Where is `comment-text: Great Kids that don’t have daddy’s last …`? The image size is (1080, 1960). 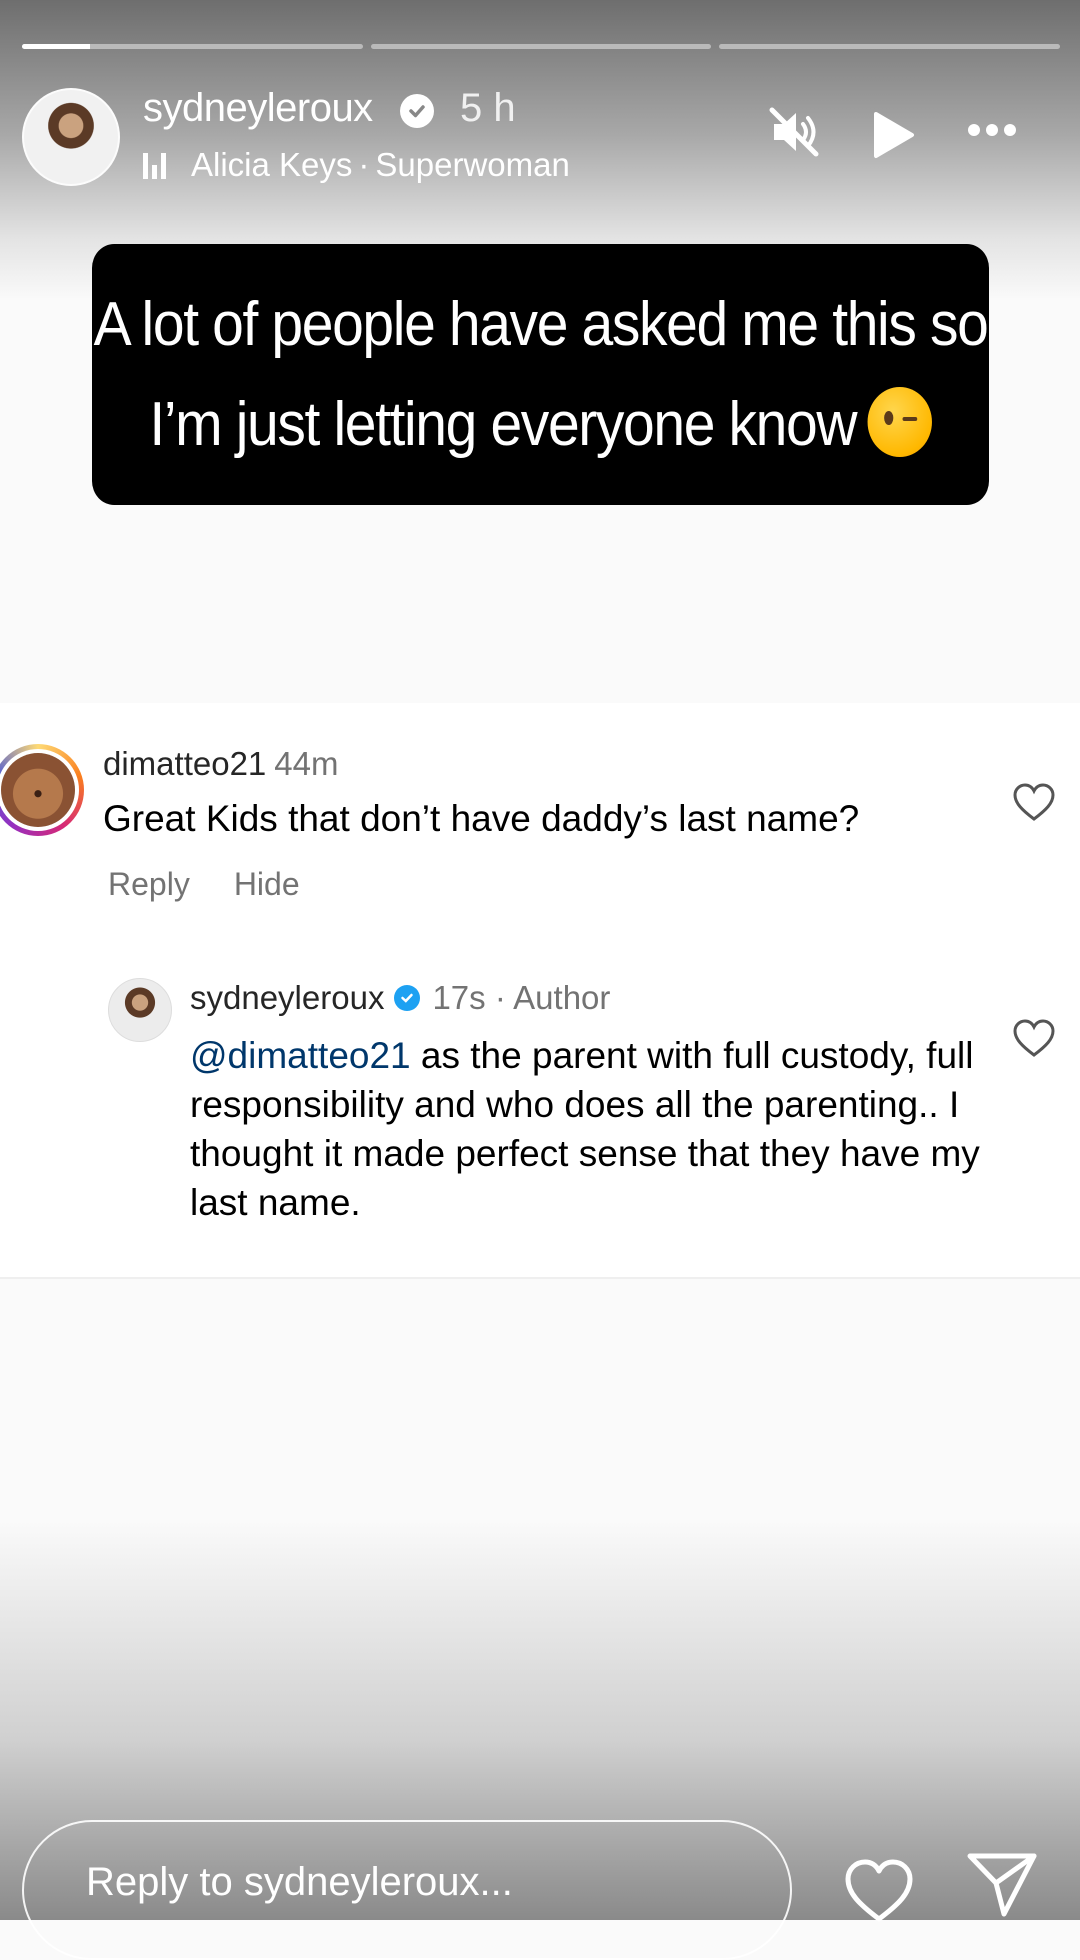
comment-text: Great Kids that don’t have daddy’s last … is located at coordinates (481, 818).